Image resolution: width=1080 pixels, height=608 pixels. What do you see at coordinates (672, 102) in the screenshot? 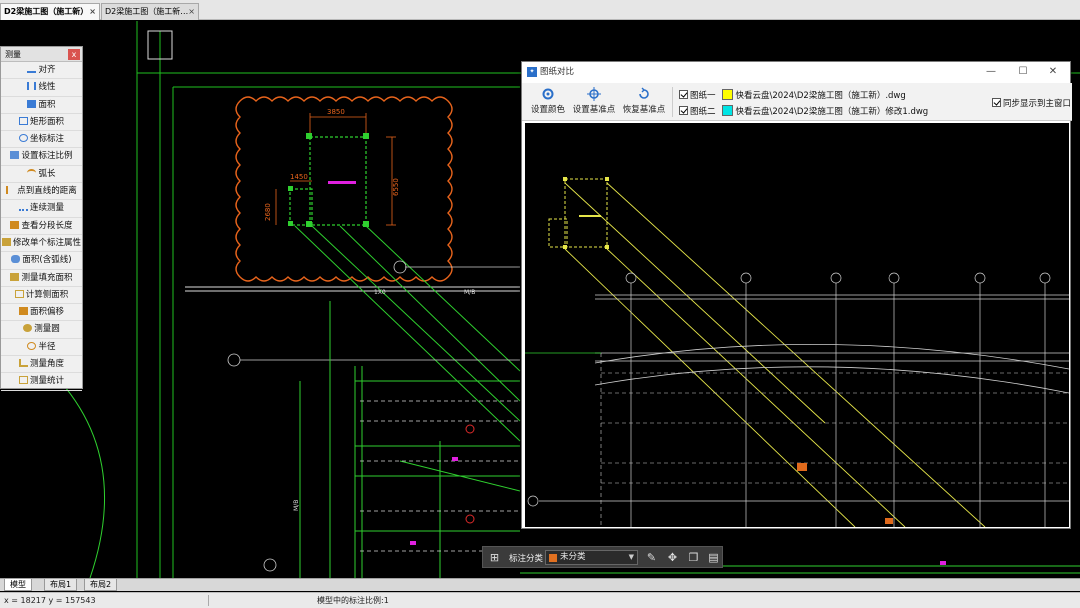
I see `toolbar-divider` at bounding box center [672, 102].